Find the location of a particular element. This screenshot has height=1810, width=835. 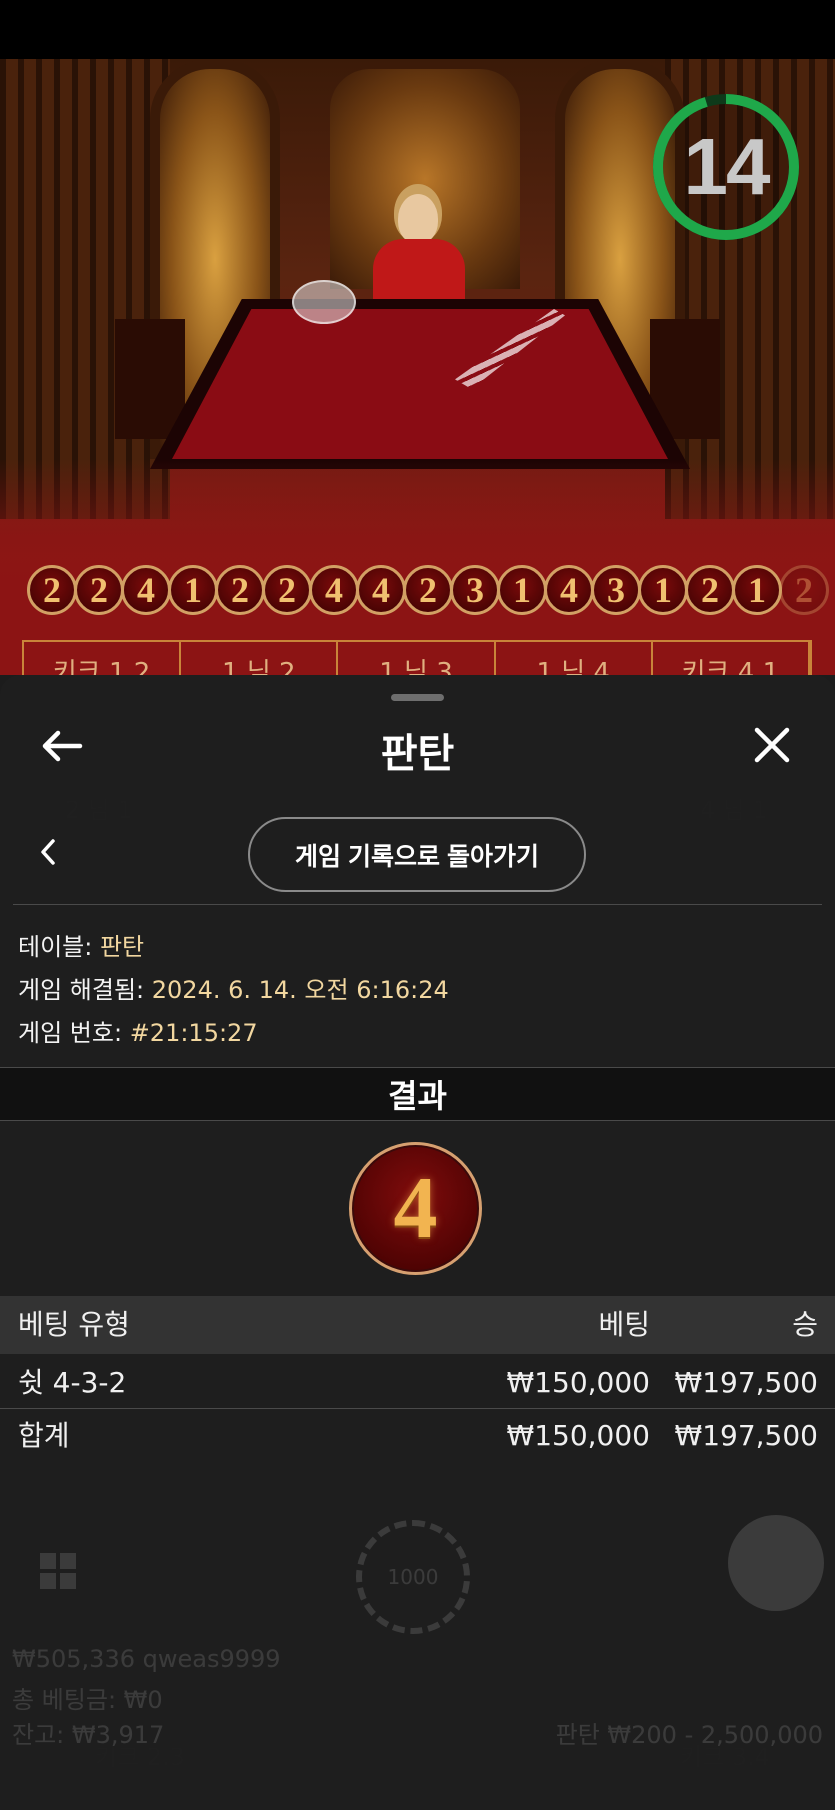

total-label: 합계 is located at coordinates (44, 1435).